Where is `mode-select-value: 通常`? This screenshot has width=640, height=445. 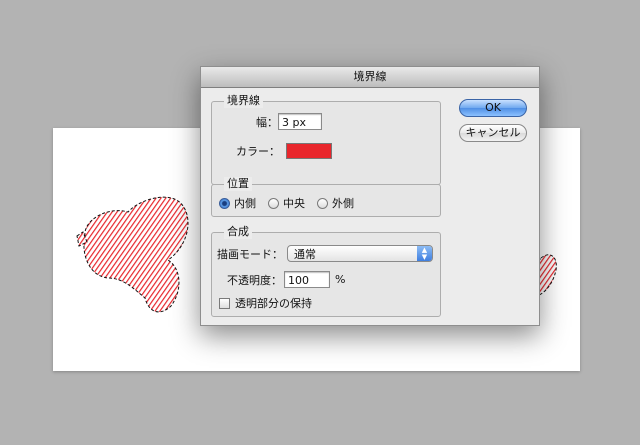
mode-select-value: 通常 is located at coordinates (305, 254).